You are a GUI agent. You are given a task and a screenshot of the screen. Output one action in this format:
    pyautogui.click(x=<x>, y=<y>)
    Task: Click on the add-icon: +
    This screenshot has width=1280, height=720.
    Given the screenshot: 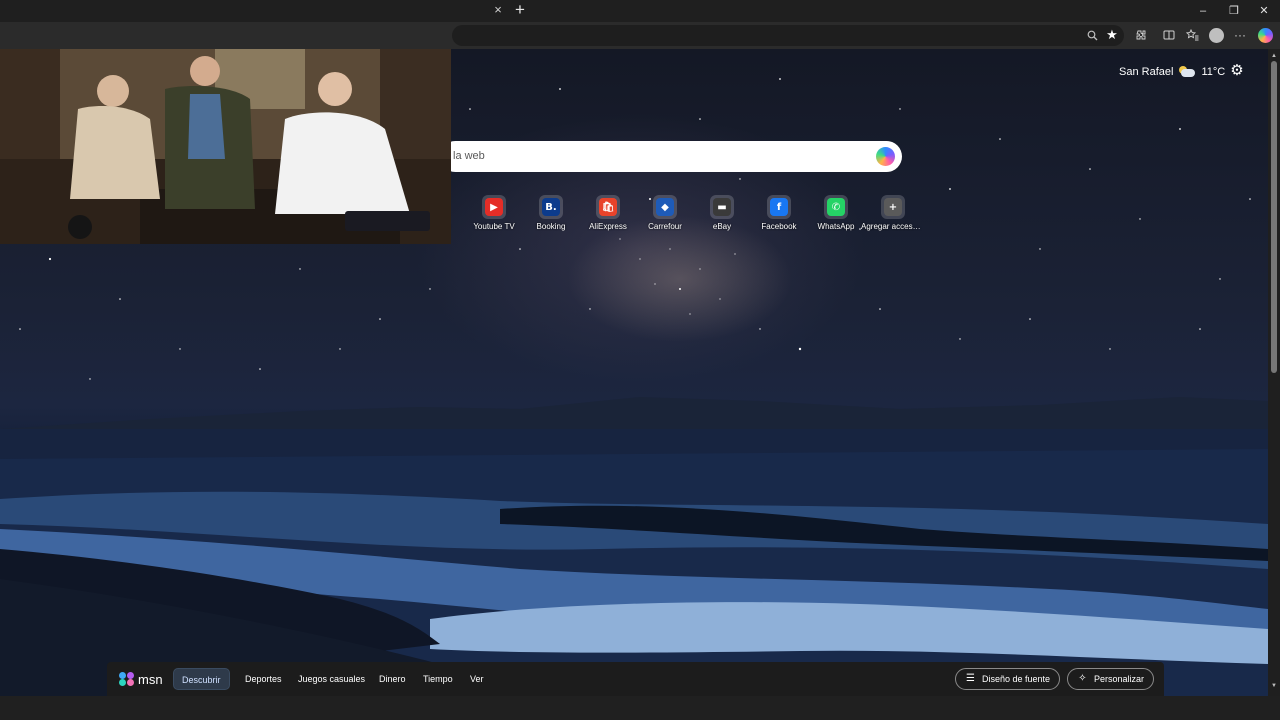 What is the action you would take?
    pyautogui.click(x=893, y=207)
    